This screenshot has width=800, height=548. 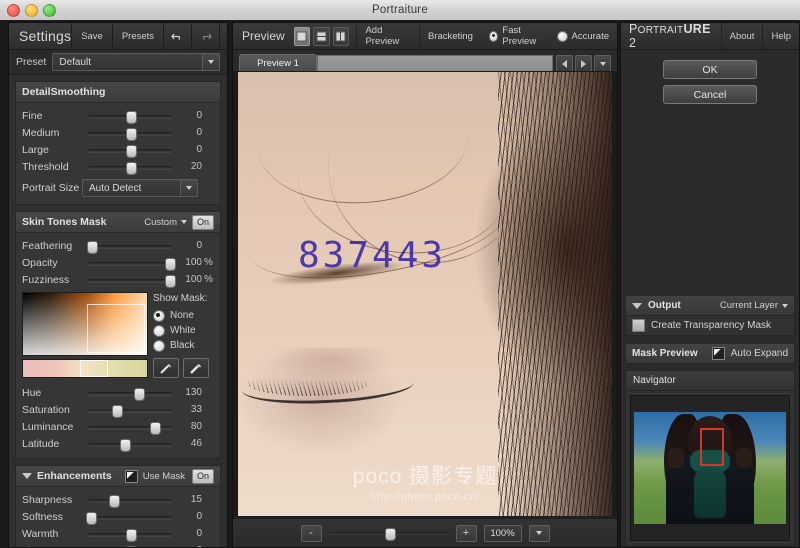 I want to click on slider-fine: Fine 0, so click(x=118, y=115).